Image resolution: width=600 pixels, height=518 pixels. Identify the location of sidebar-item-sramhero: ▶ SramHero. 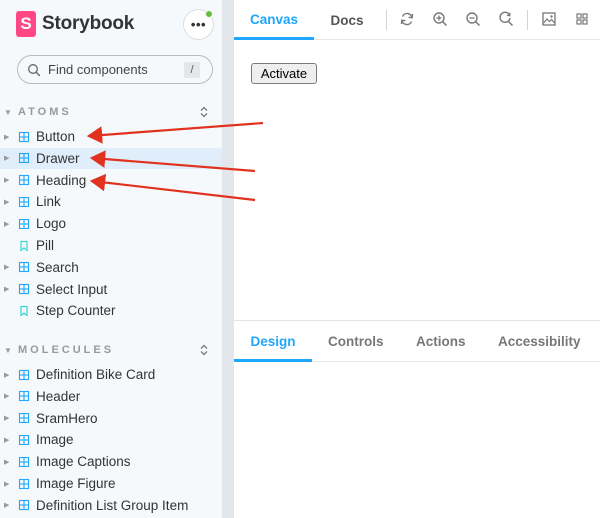
(111, 418).